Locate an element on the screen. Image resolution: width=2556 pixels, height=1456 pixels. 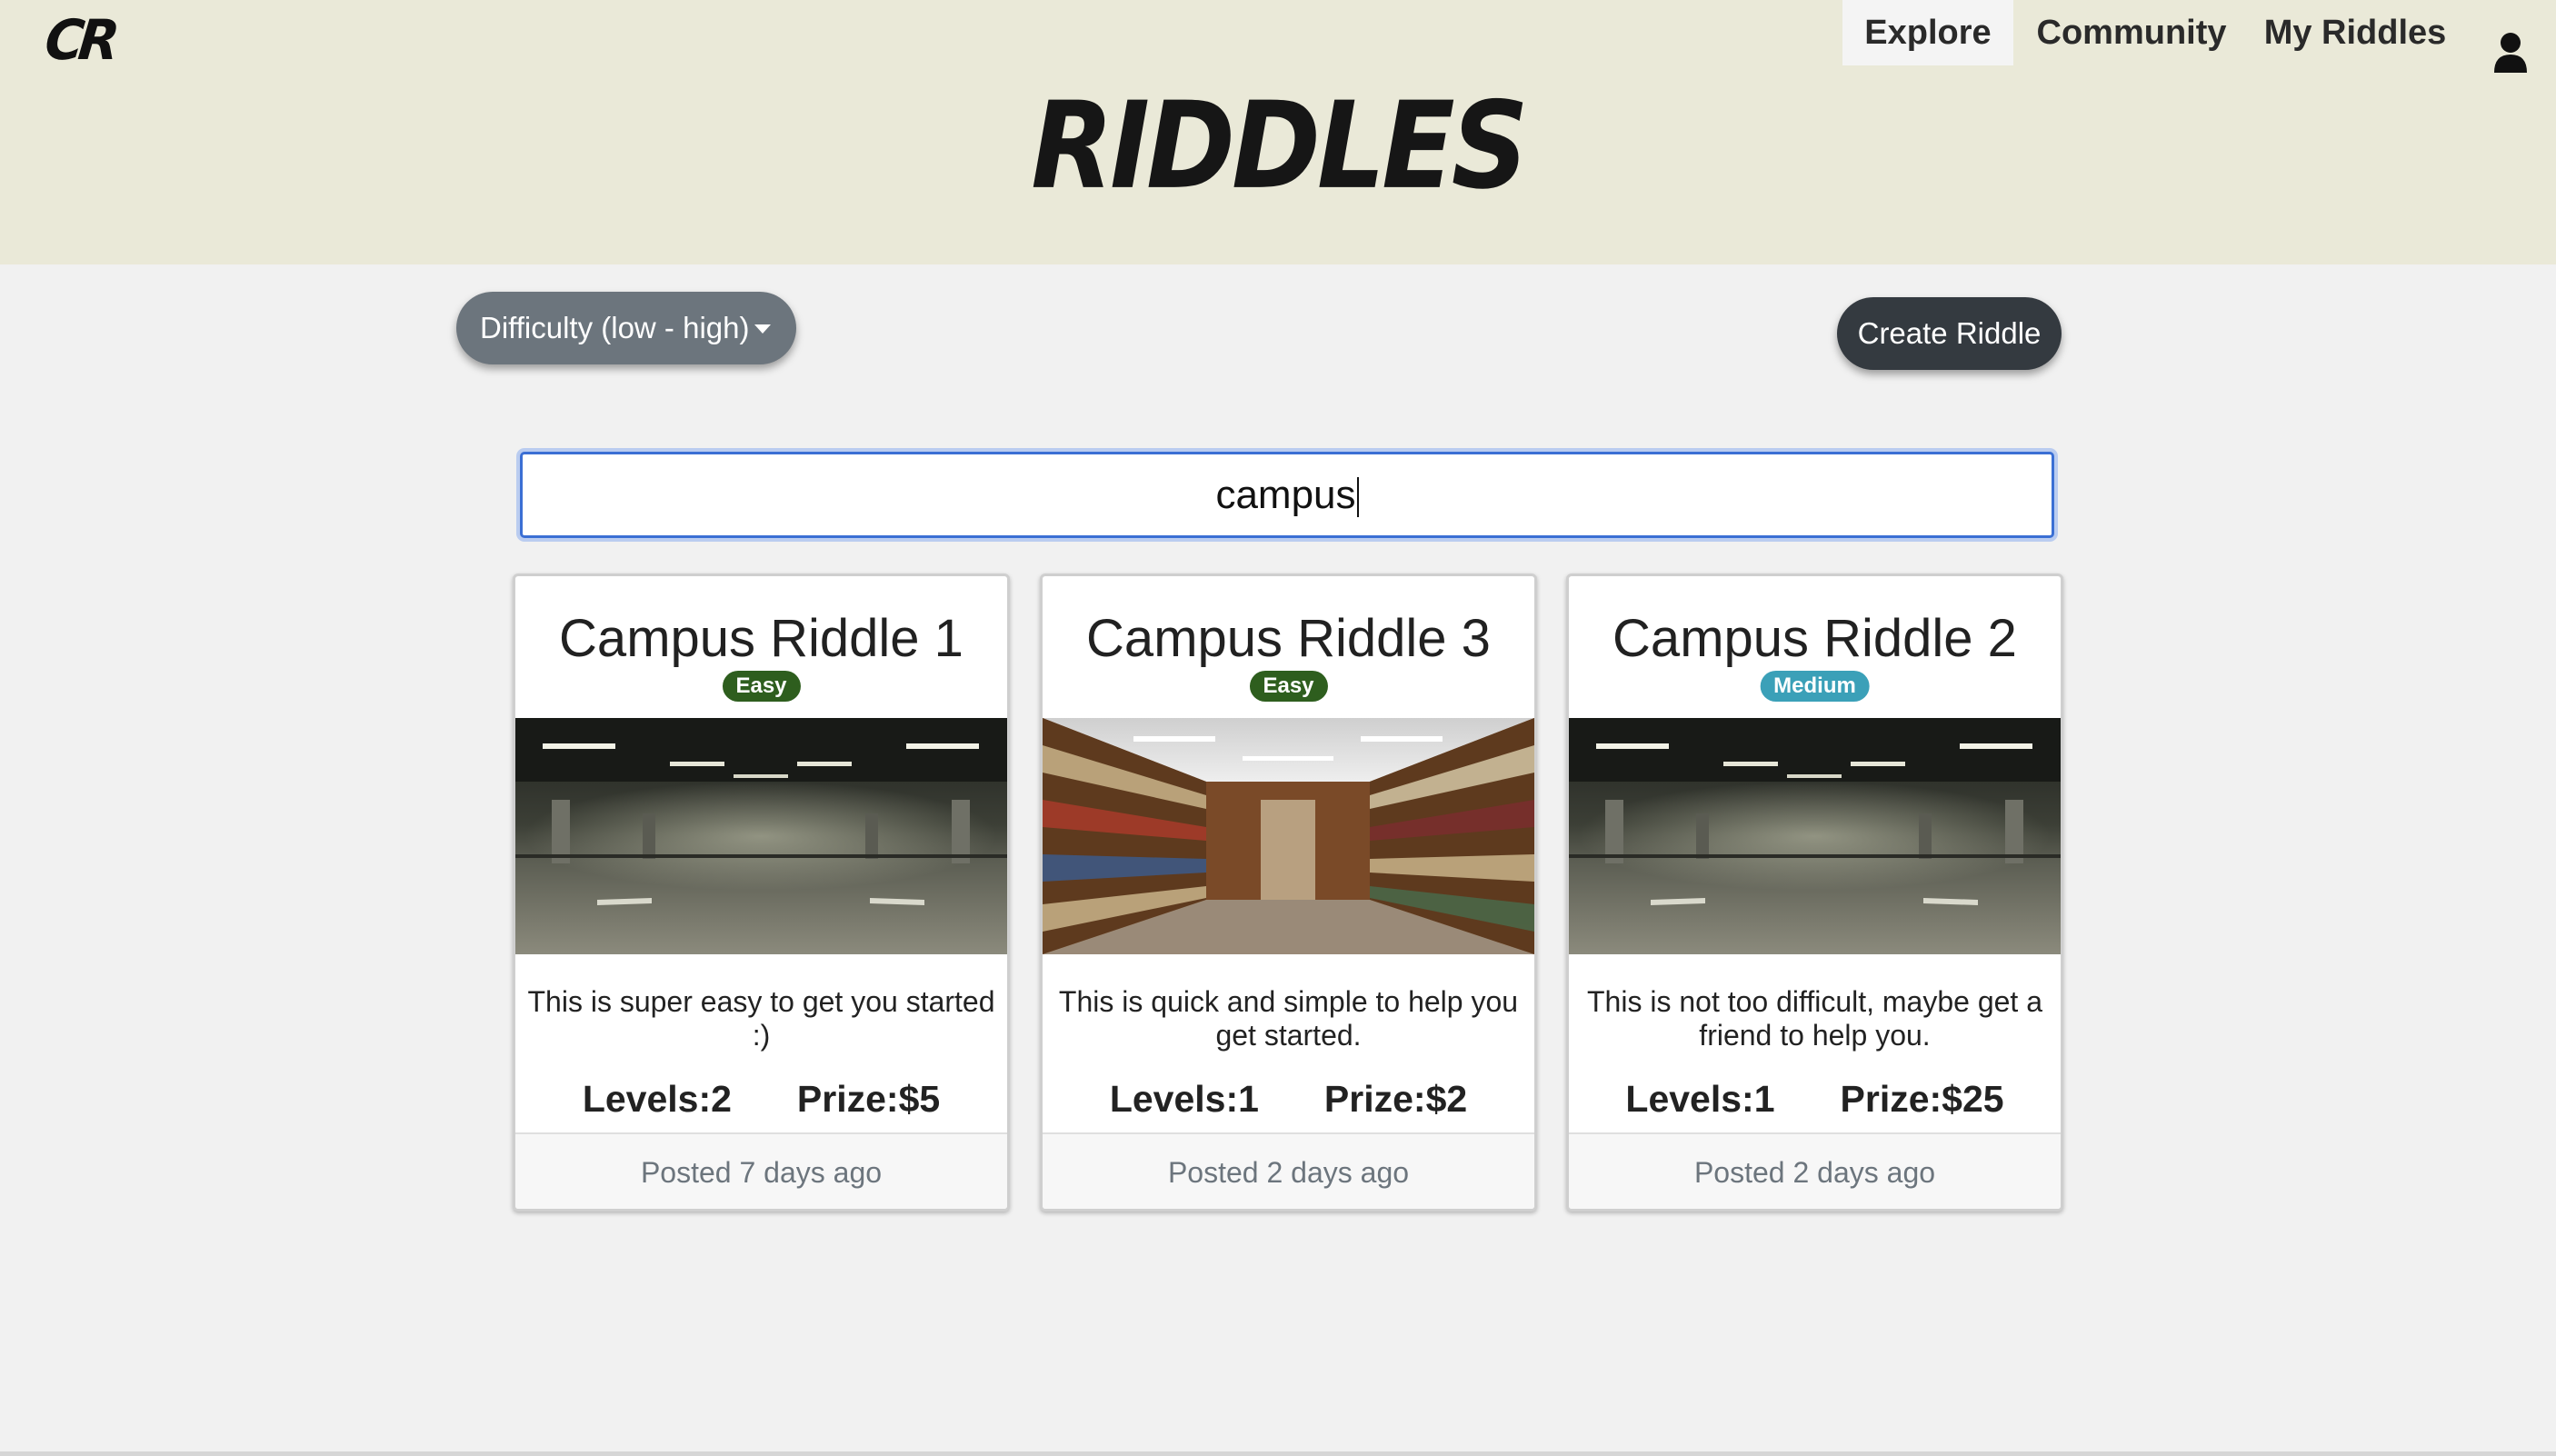
card-stats: Levels:1 Prize:$2 is located at coordinates (1288, 1099).